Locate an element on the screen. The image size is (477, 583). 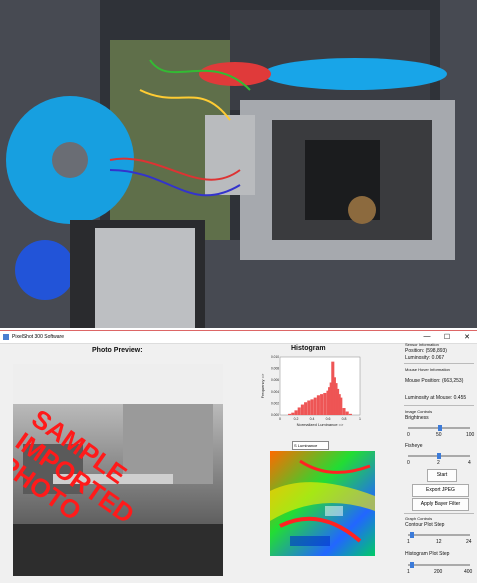
histogram-tick: 1 is located at coordinates (408, 572).